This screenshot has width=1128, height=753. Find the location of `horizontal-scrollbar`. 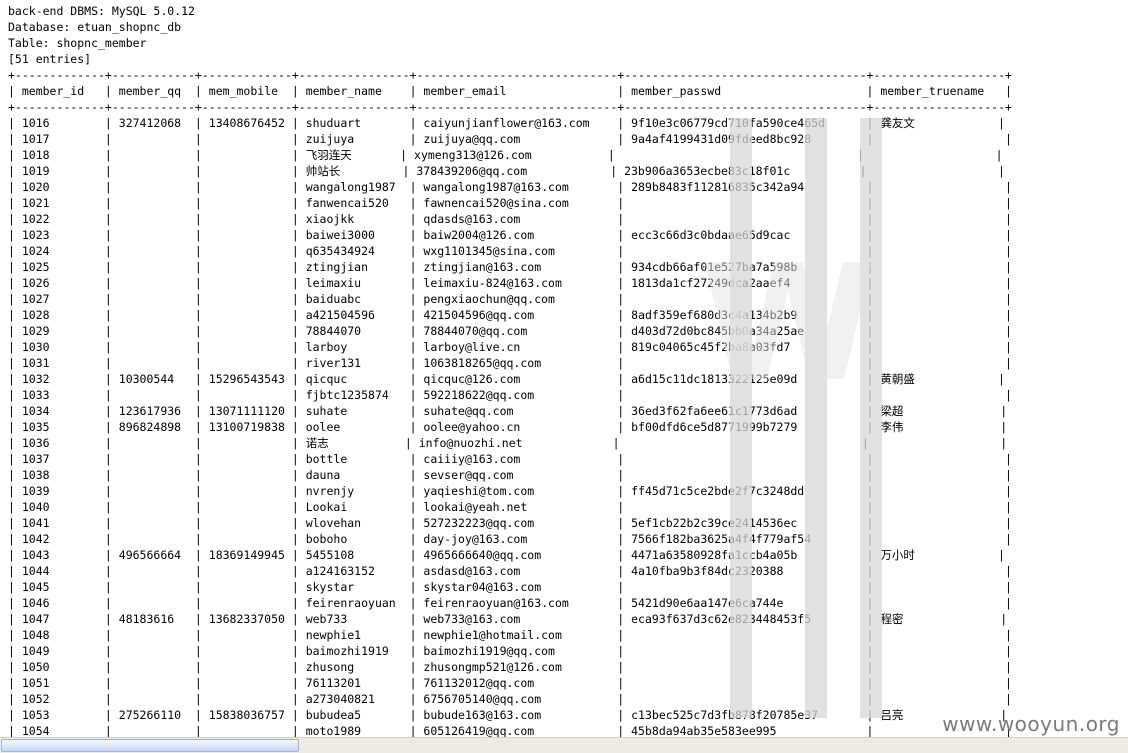

horizontal-scrollbar is located at coordinates (564, 745).